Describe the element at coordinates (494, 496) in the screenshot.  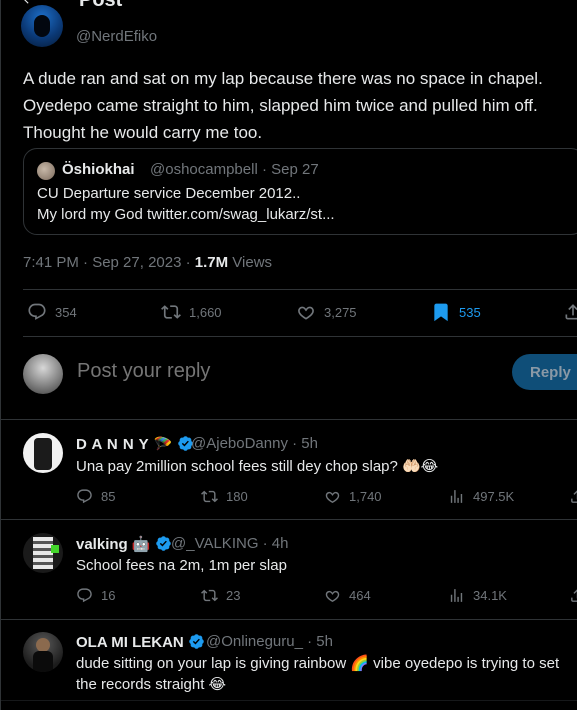
I see `views-count: 497.5K` at that location.